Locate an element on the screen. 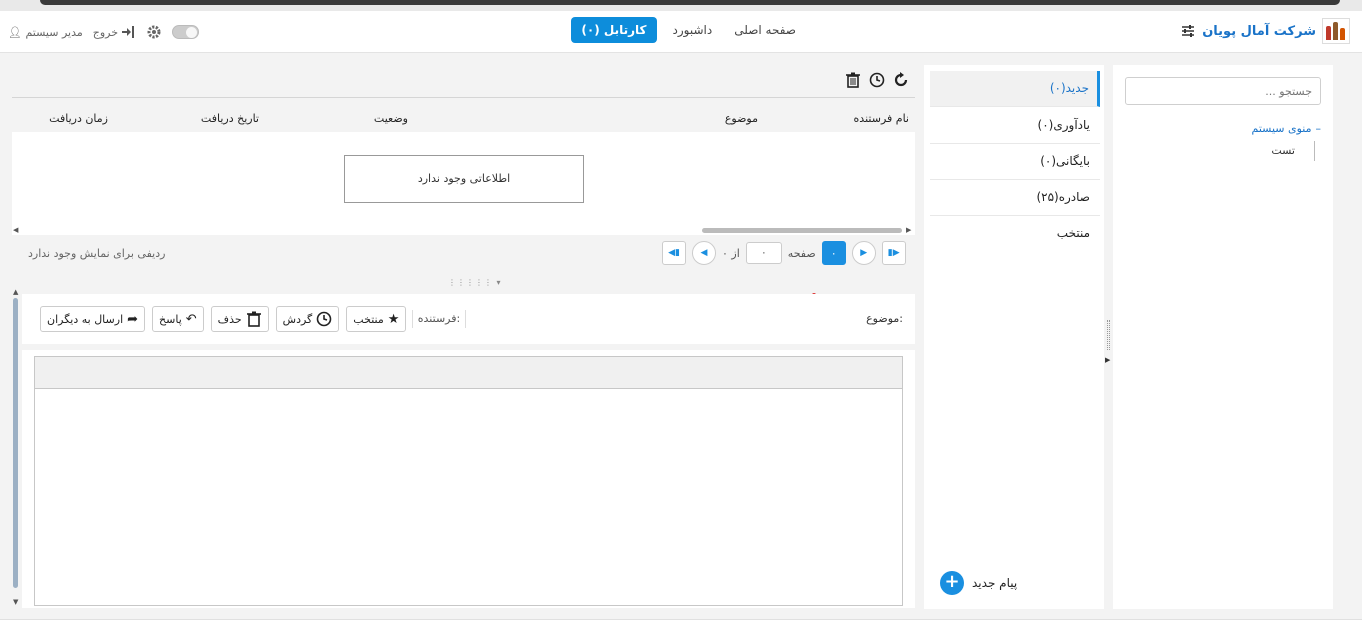  scroll-right-arrow: ▶ is located at coordinates (908, 230).